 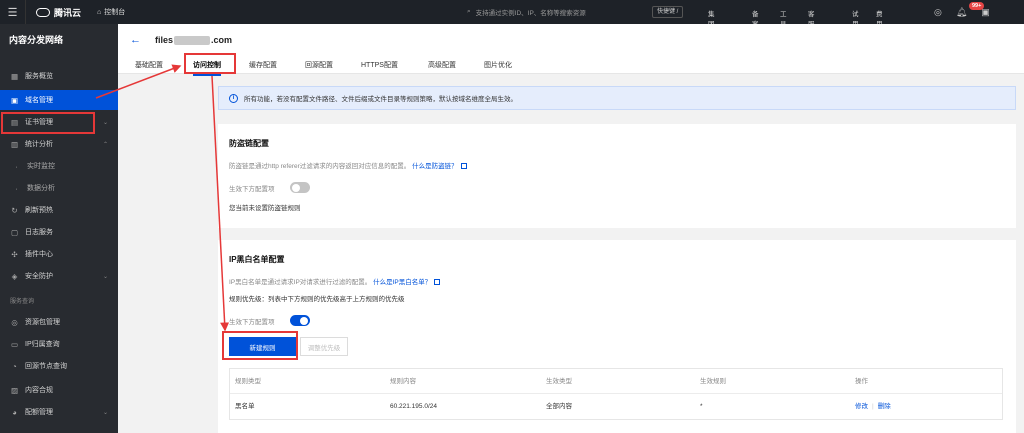 I want to click on referer-empty-text: 您当前未设置防盗链规则, so click(x=265, y=208).